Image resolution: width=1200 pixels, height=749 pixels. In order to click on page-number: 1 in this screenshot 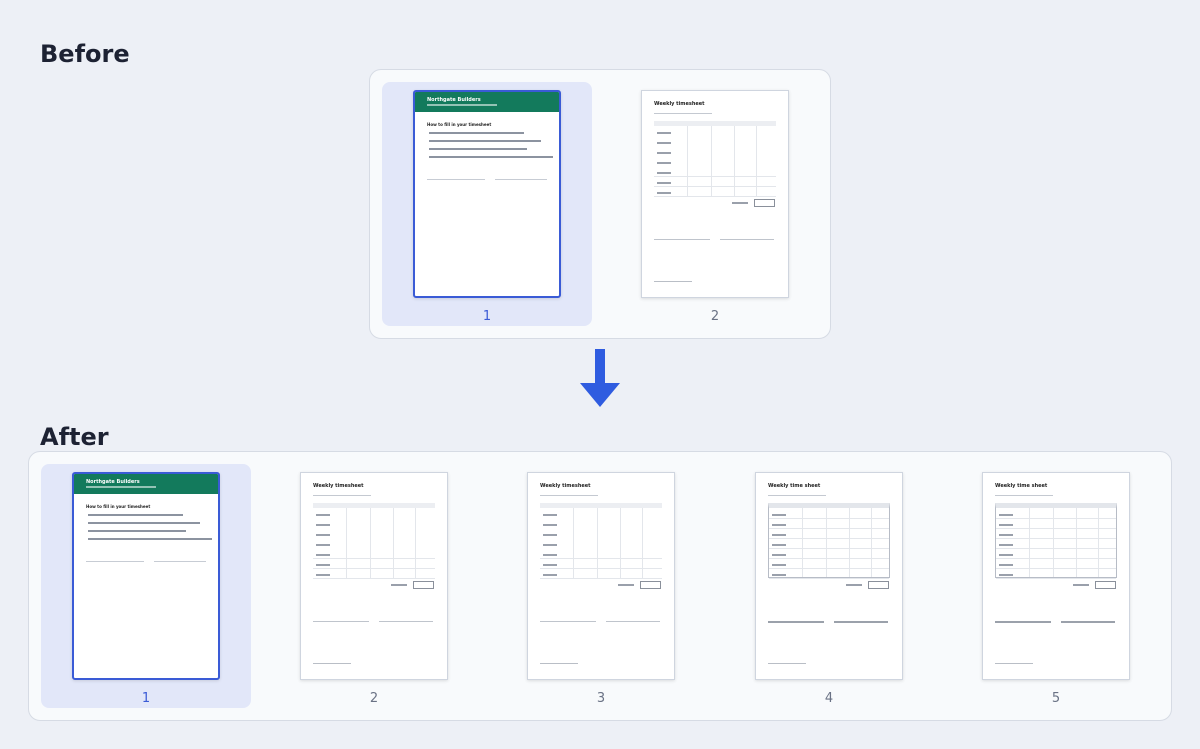, I will do `click(146, 698)`.